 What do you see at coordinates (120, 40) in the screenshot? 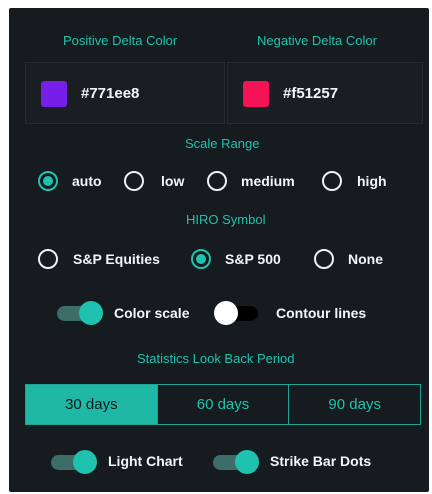
I see `positive-delta-color-label: Positive Delta Color` at bounding box center [120, 40].